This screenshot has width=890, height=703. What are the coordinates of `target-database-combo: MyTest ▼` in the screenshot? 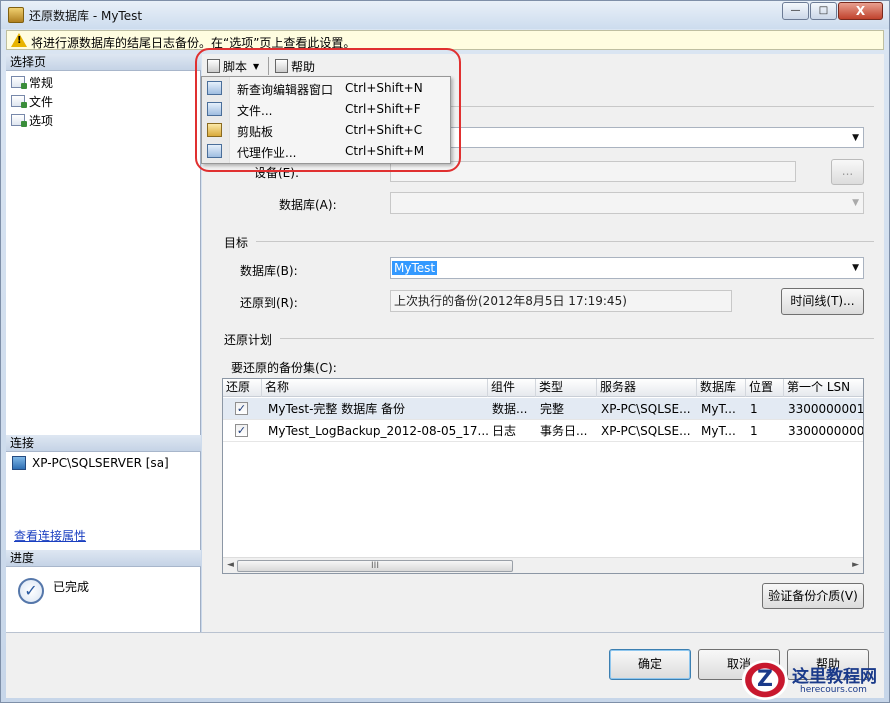 It's located at (627, 268).